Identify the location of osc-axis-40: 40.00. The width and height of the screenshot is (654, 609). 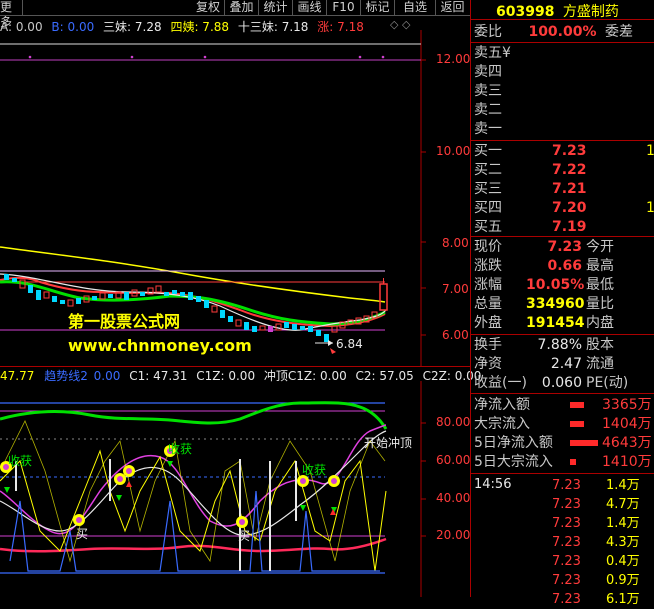
(453, 498).